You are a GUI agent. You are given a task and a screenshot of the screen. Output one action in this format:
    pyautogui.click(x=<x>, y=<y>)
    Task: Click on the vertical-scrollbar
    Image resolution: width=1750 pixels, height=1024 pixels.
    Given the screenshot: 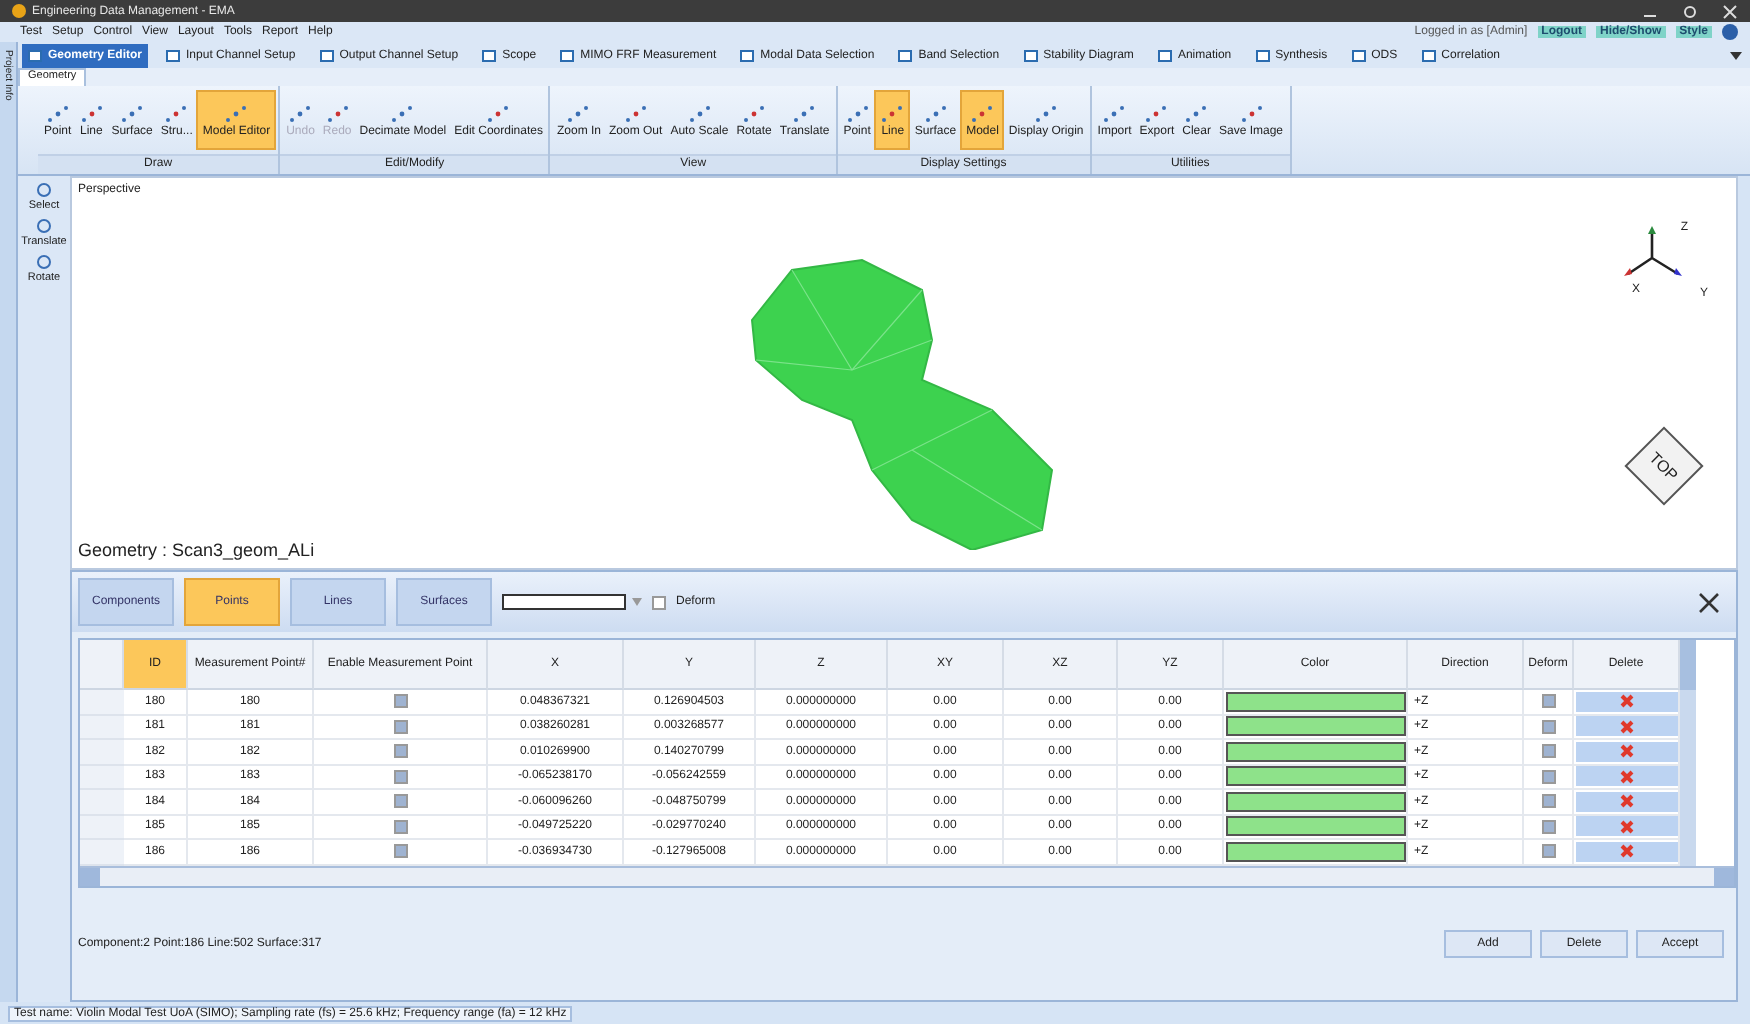 What is the action you would take?
    pyautogui.click(x=1688, y=752)
    